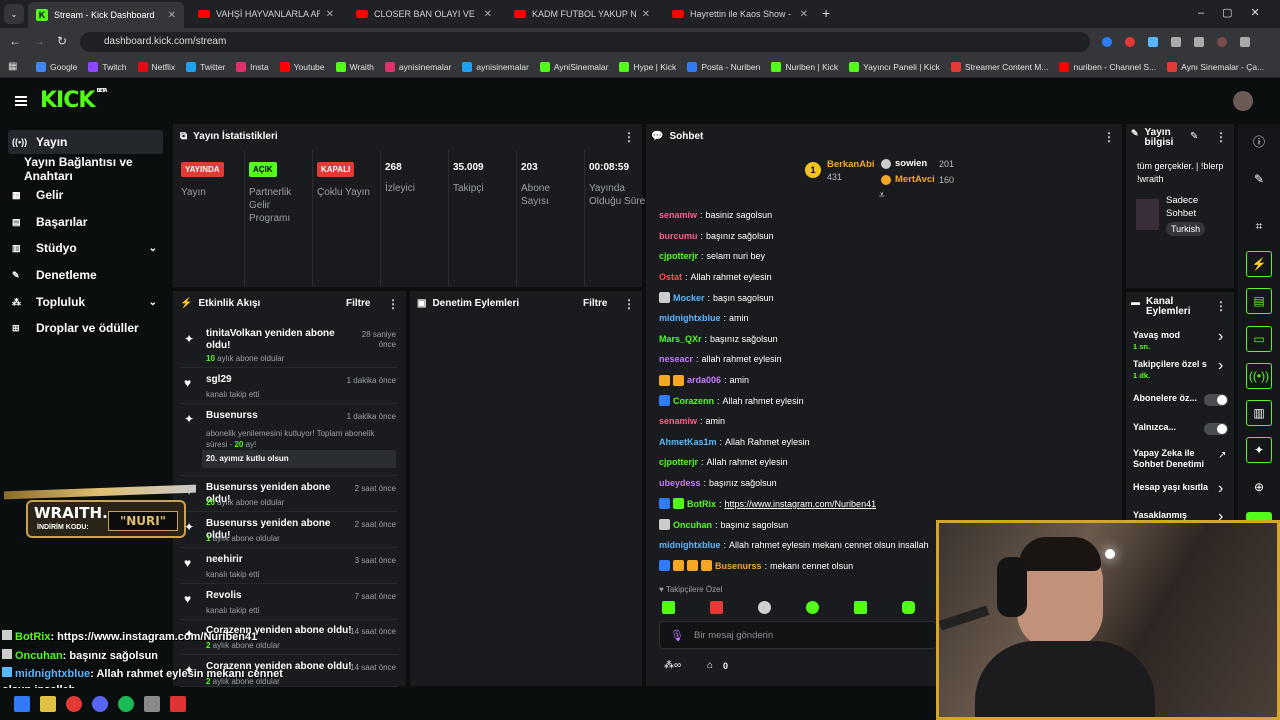  What do you see at coordinates (1170, 487) in the screenshot?
I see `channel-action-label: Hesap yaşı kısıtla` at bounding box center [1170, 487].